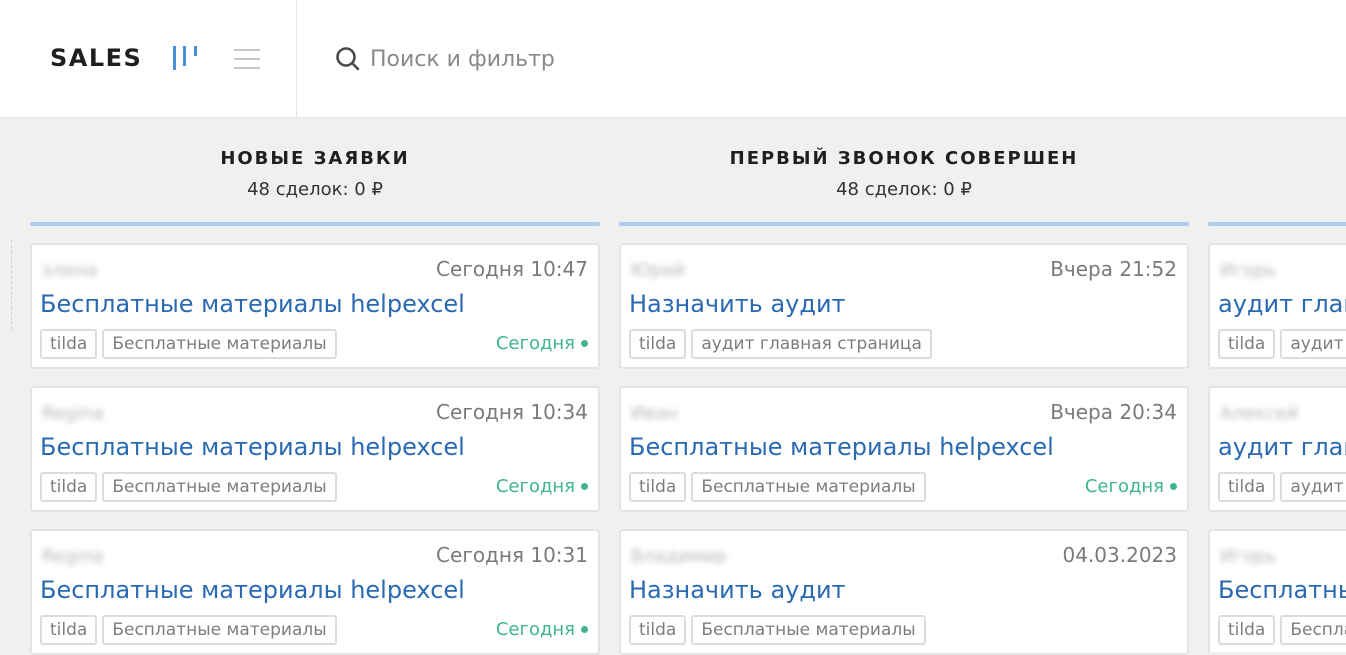 The width and height of the screenshot is (1346, 655). What do you see at coordinates (1113, 412) in the screenshot?
I see `deal-date: Вчера 20:34` at bounding box center [1113, 412].